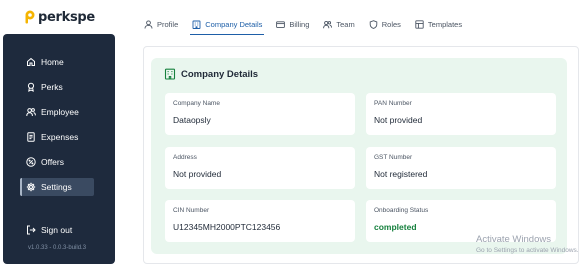 The height and width of the screenshot is (266, 582). Describe the element at coordinates (168, 24) in the screenshot. I see `tab-label: Profile` at that location.